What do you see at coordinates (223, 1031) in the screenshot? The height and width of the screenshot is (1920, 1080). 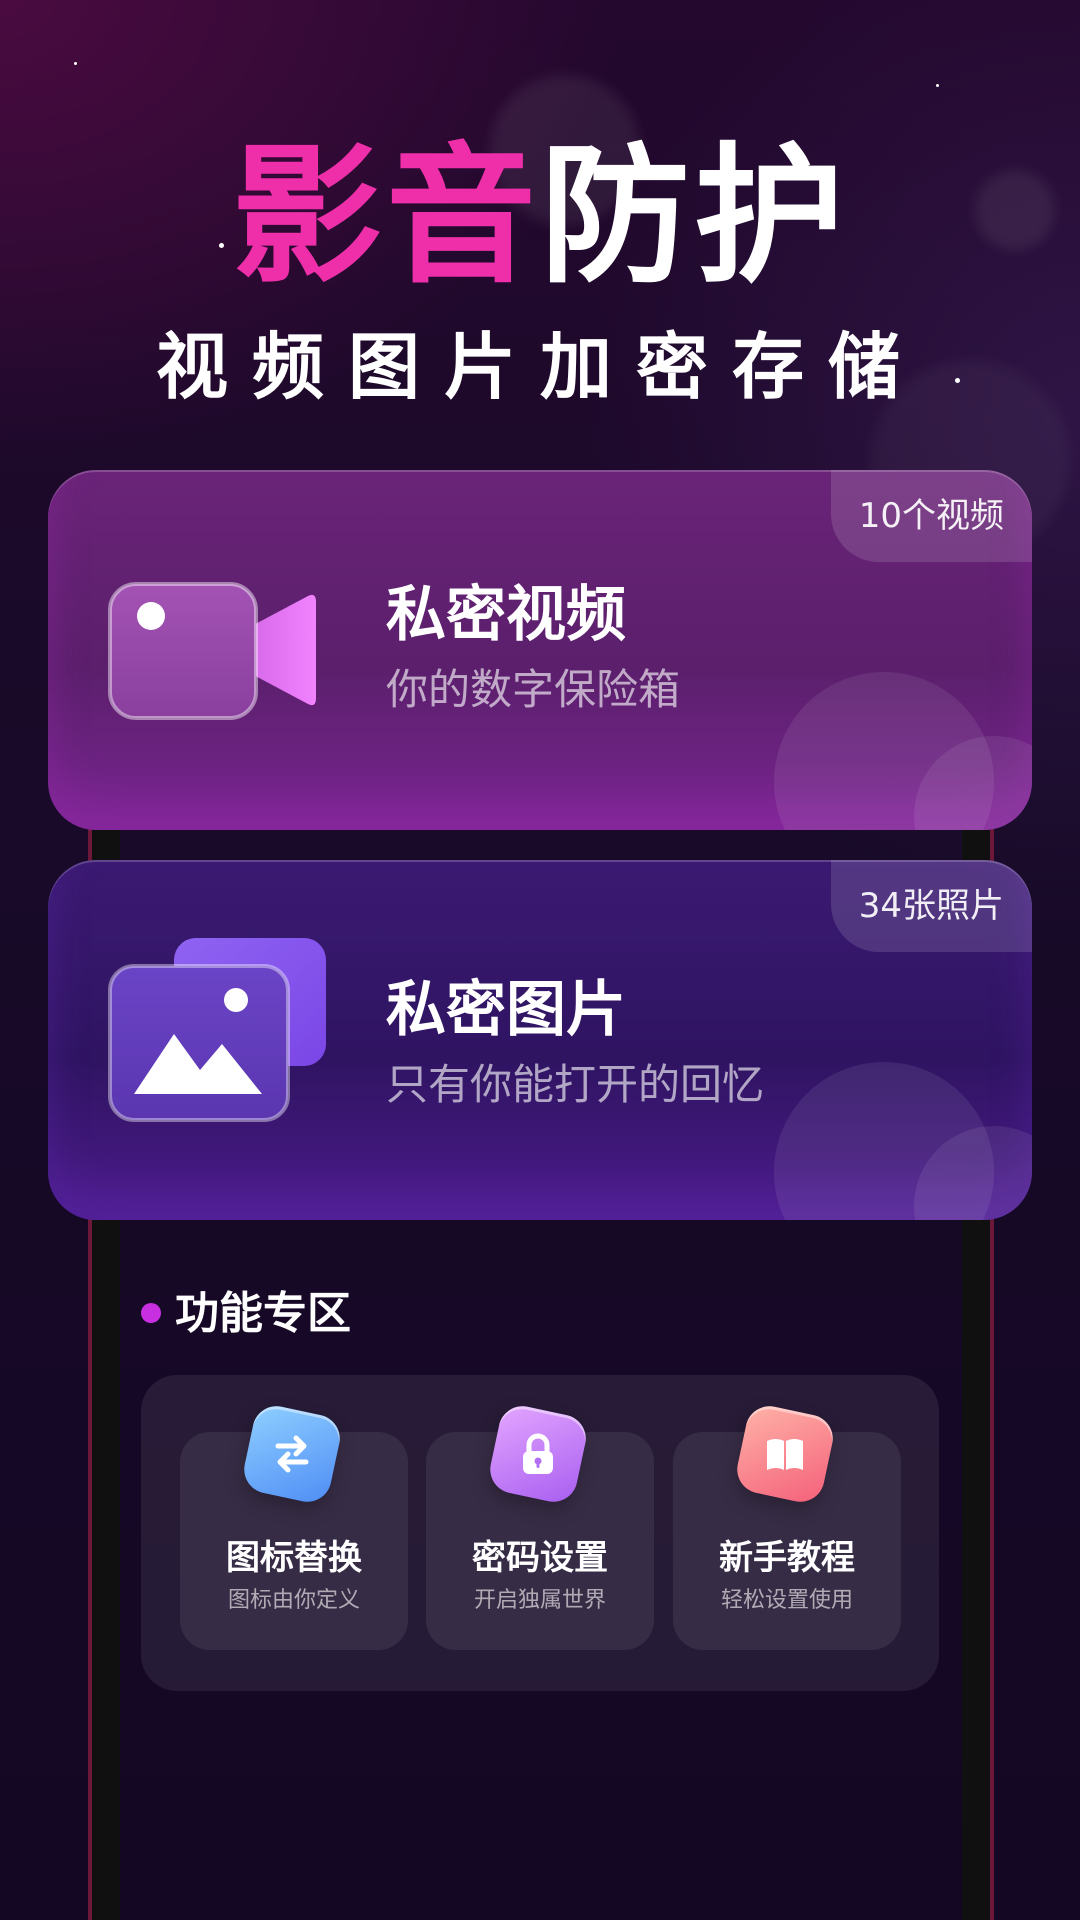 I see `image-gallery-icon` at bounding box center [223, 1031].